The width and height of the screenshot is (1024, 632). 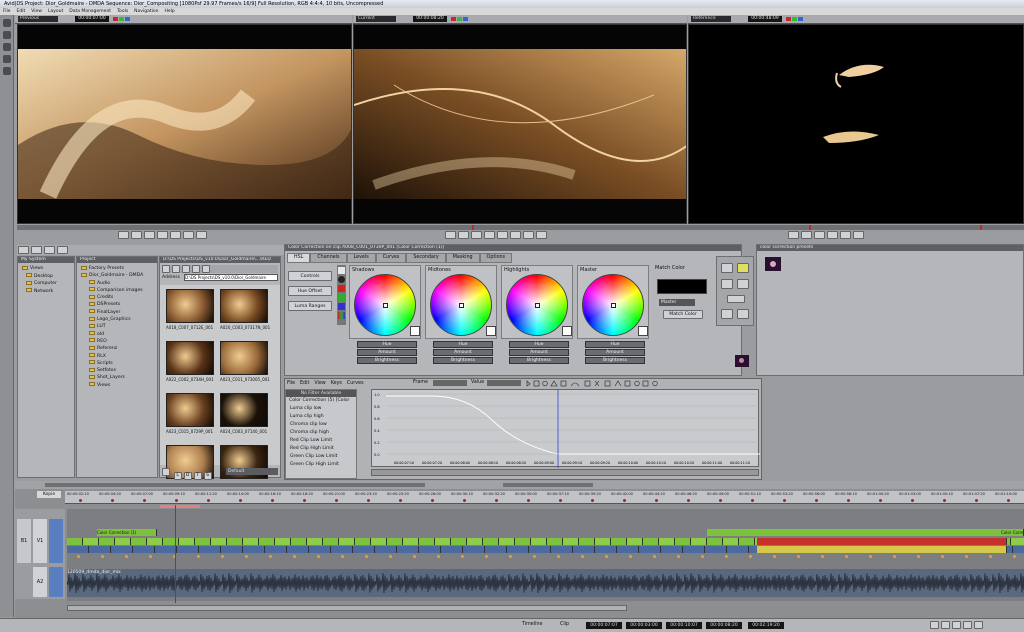 What do you see at coordinates (90, 11) in the screenshot?
I see `menu-item: Data Management` at bounding box center [90, 11].